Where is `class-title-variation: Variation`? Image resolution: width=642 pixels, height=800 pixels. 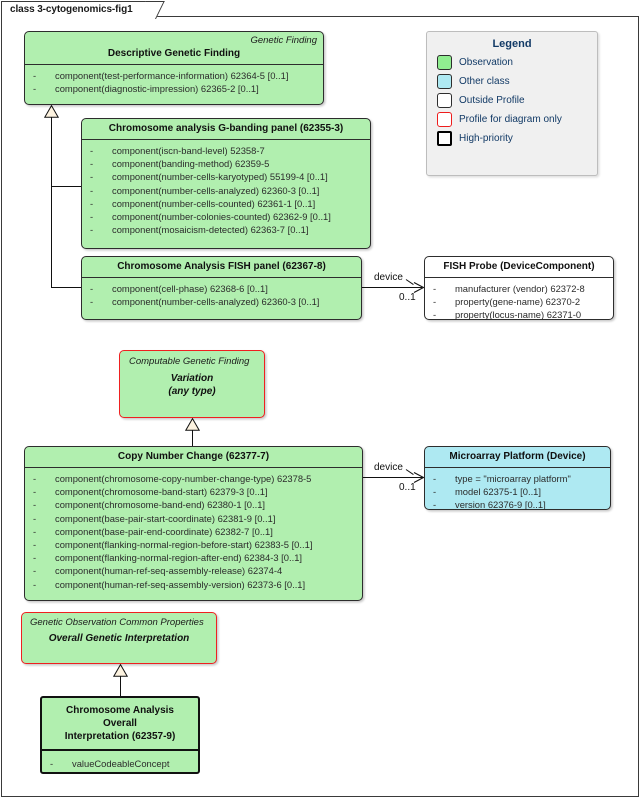
class-title-variation: Variation is located at coordinates (192, 378).